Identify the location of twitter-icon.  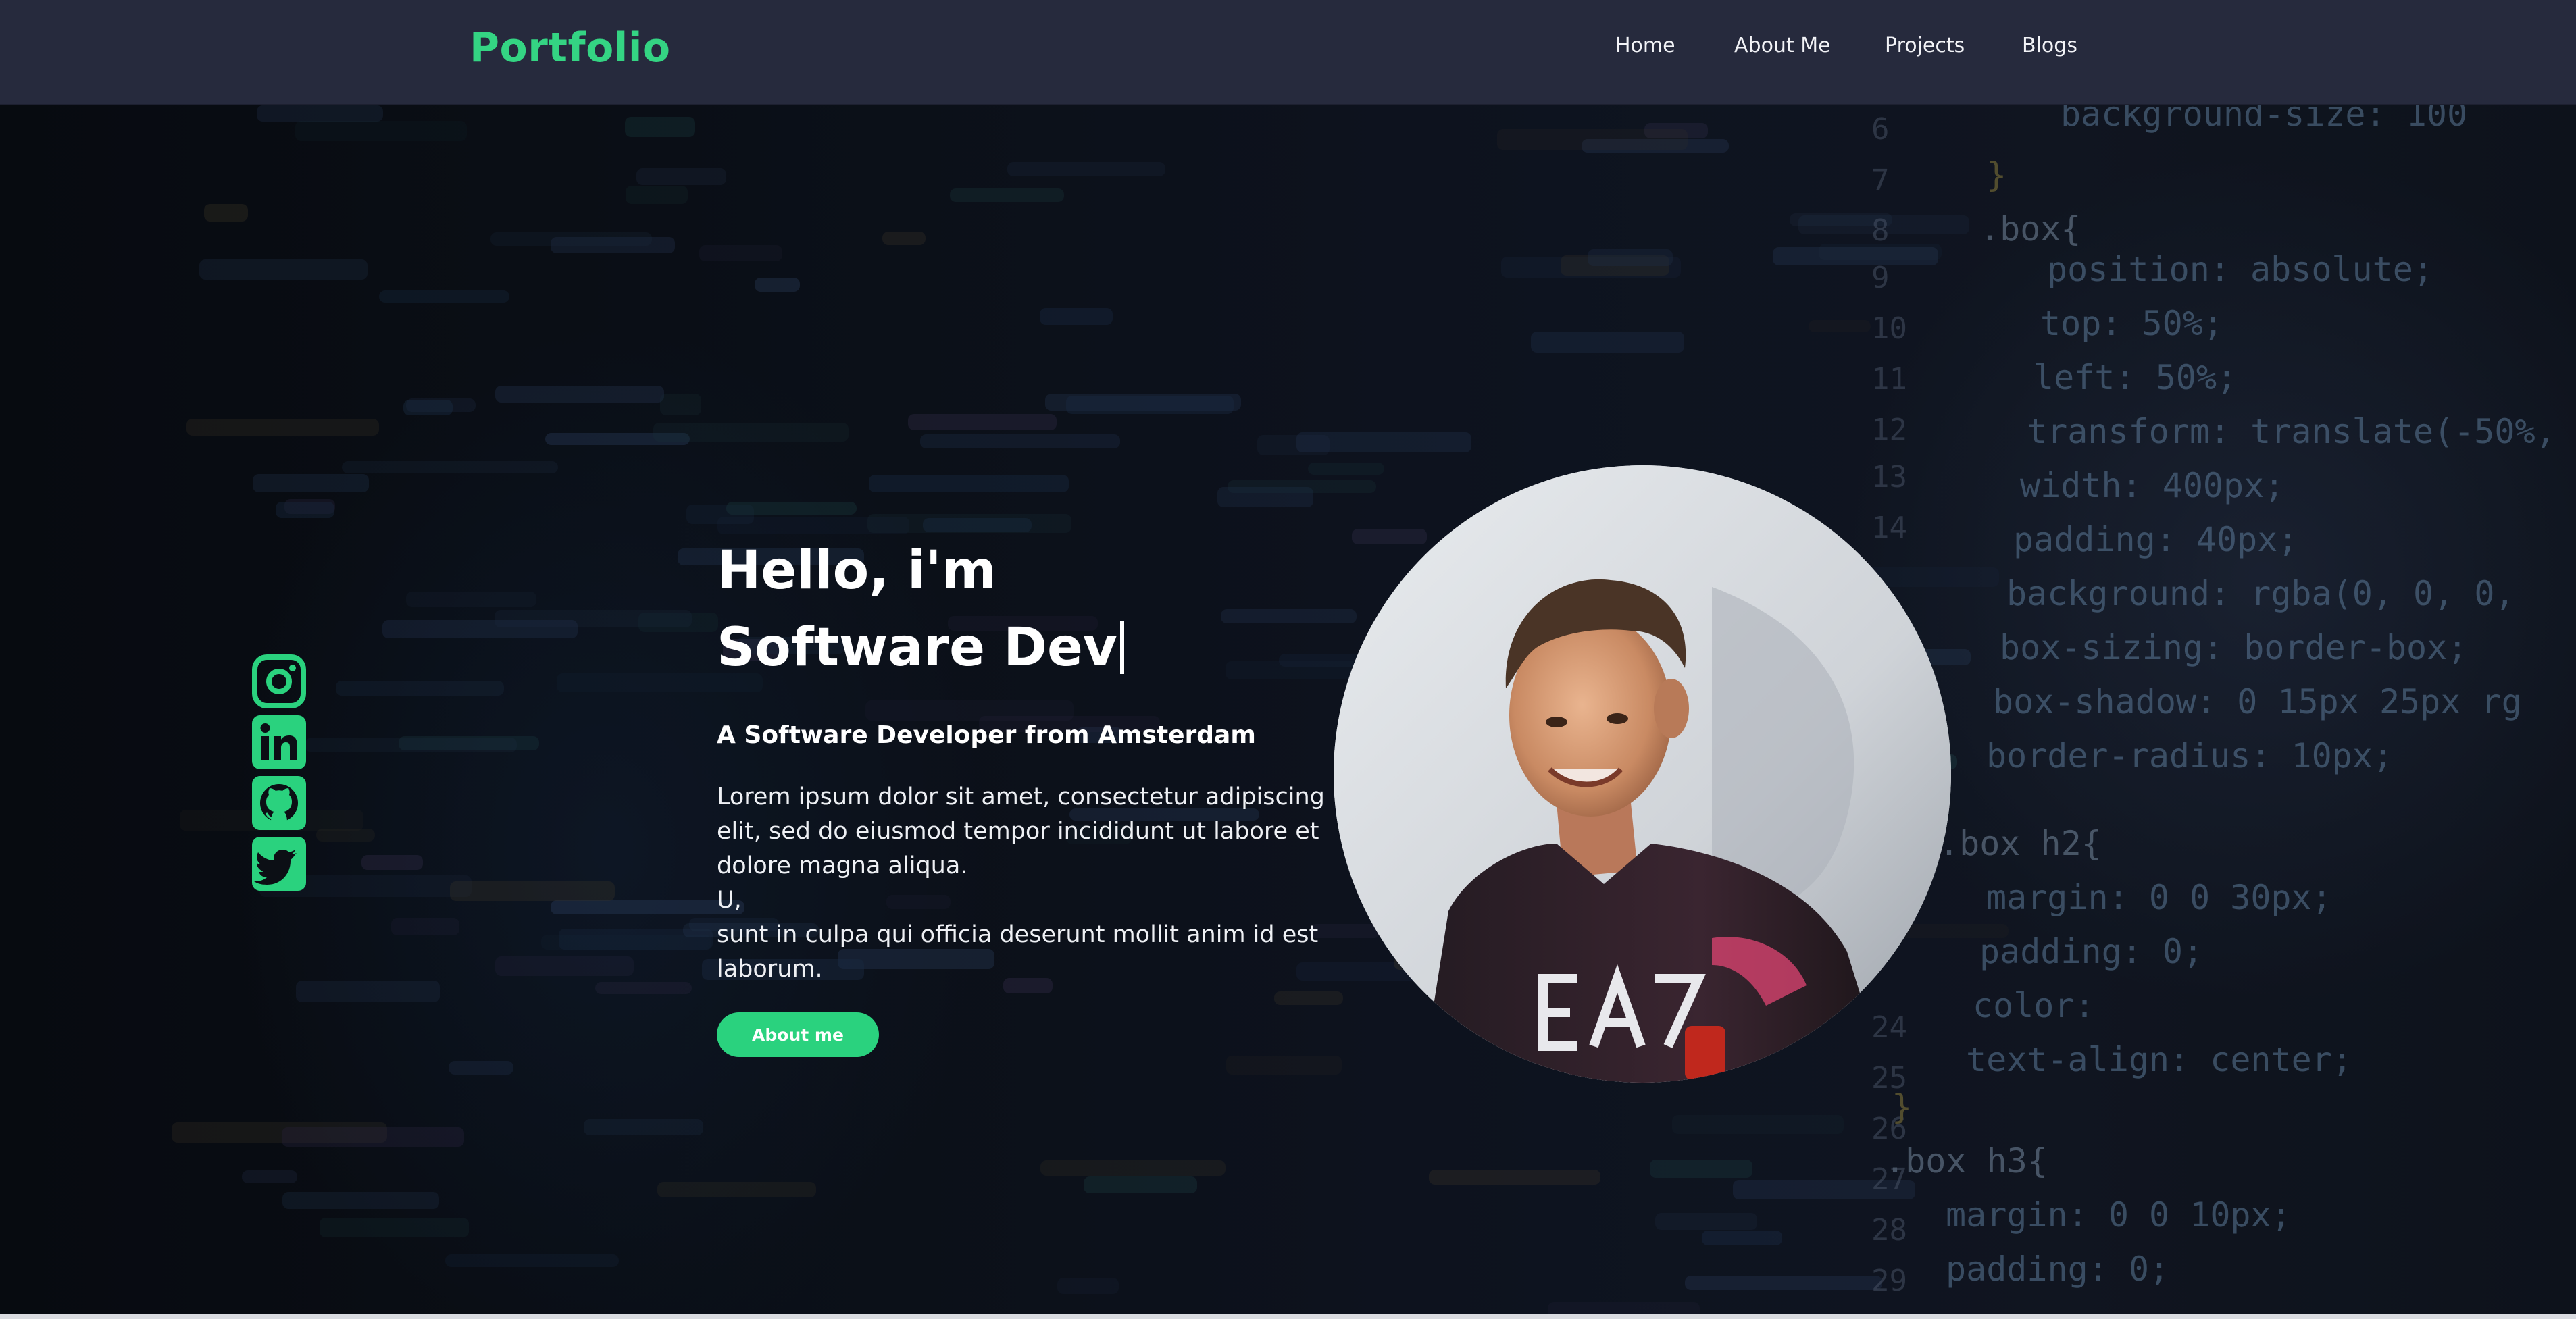
(279, 864).